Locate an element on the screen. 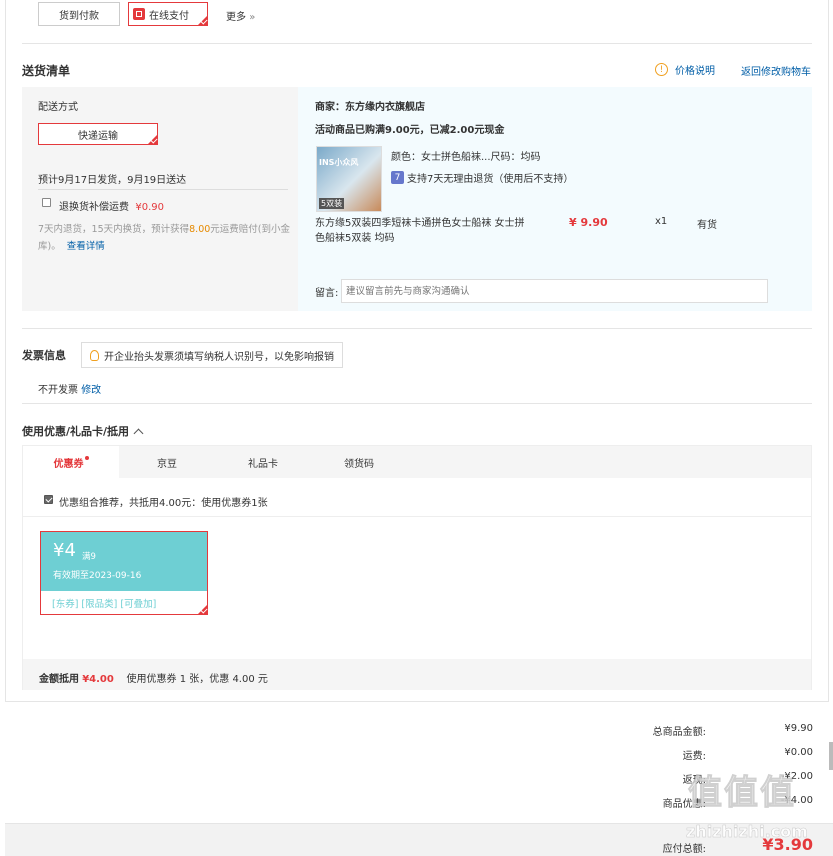 This screenshot has height=856, width=833. details-link: 查看详情 is located at coordinates (86, 246).